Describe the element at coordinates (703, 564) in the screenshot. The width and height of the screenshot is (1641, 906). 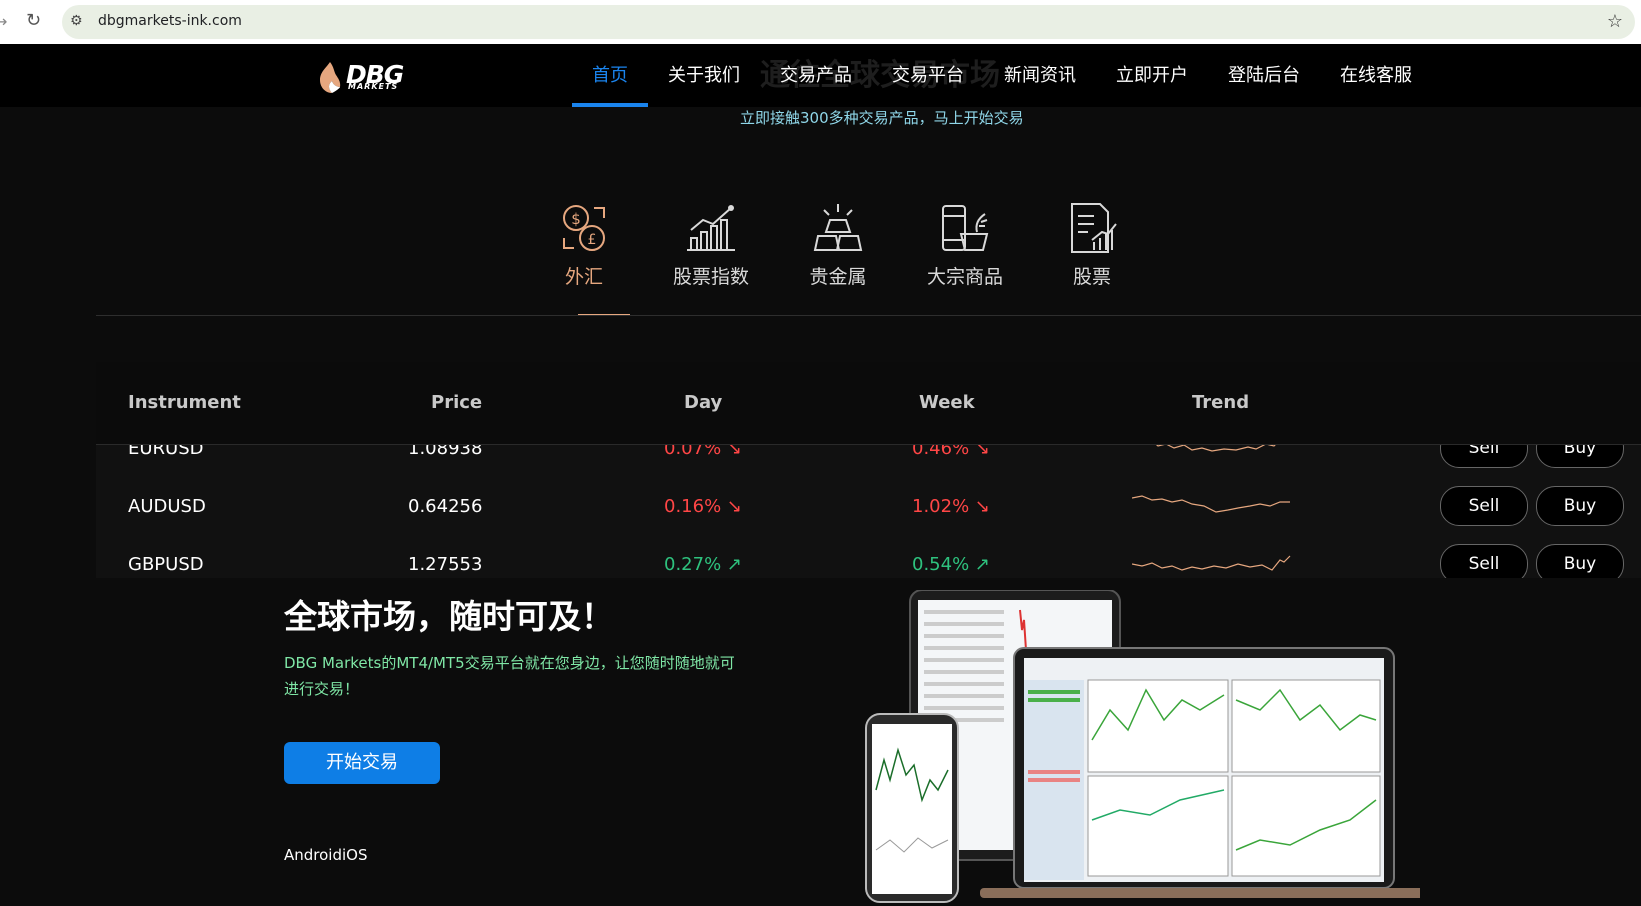
I see `day-change: 0.27% ↗` at that location.